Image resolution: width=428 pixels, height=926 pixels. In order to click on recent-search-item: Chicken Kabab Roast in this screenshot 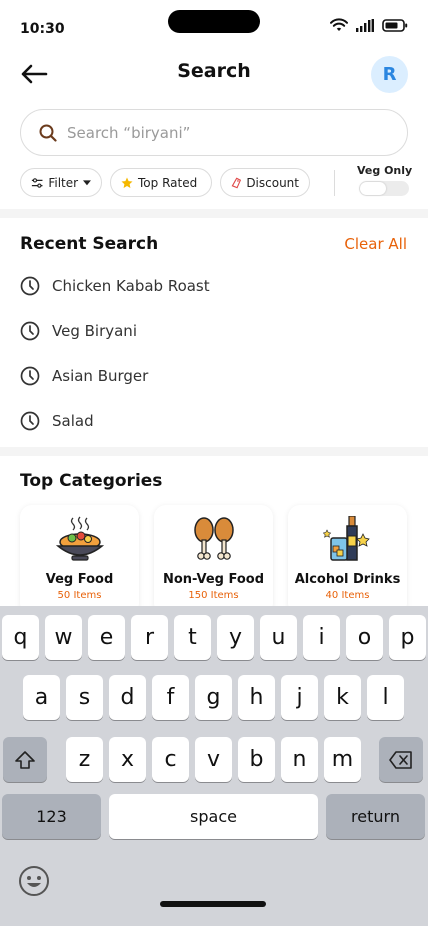, I will do `click(115, 286)`.